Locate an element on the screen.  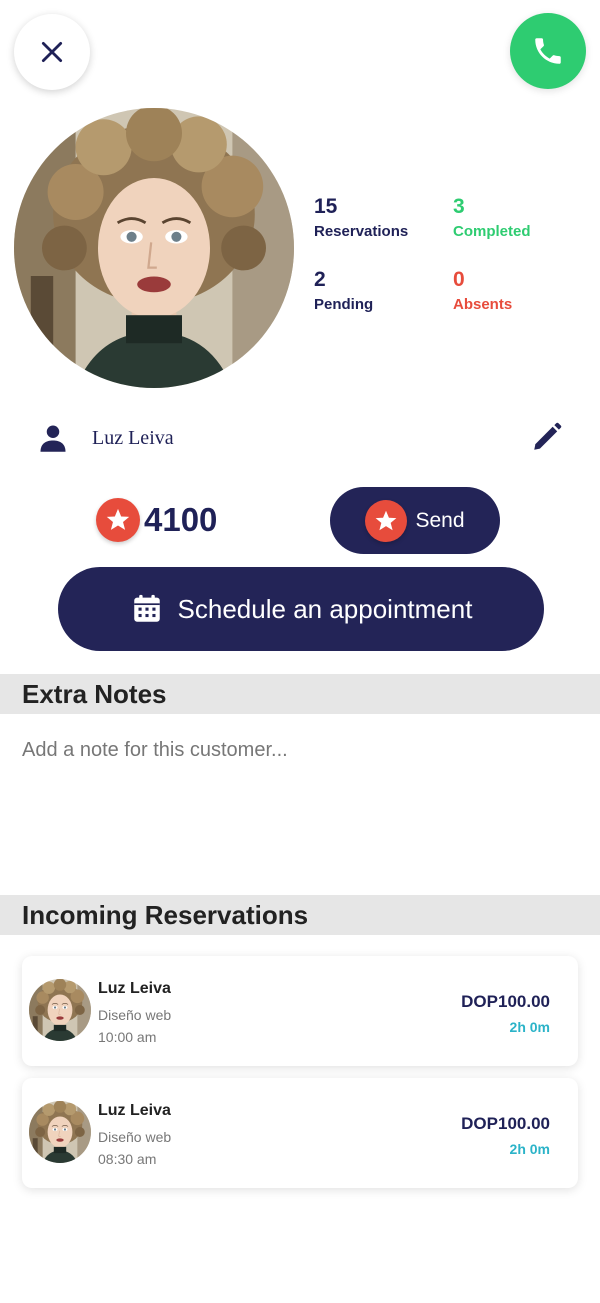
stat-reservations-label: Reservations is located at coordinates (361, 231).